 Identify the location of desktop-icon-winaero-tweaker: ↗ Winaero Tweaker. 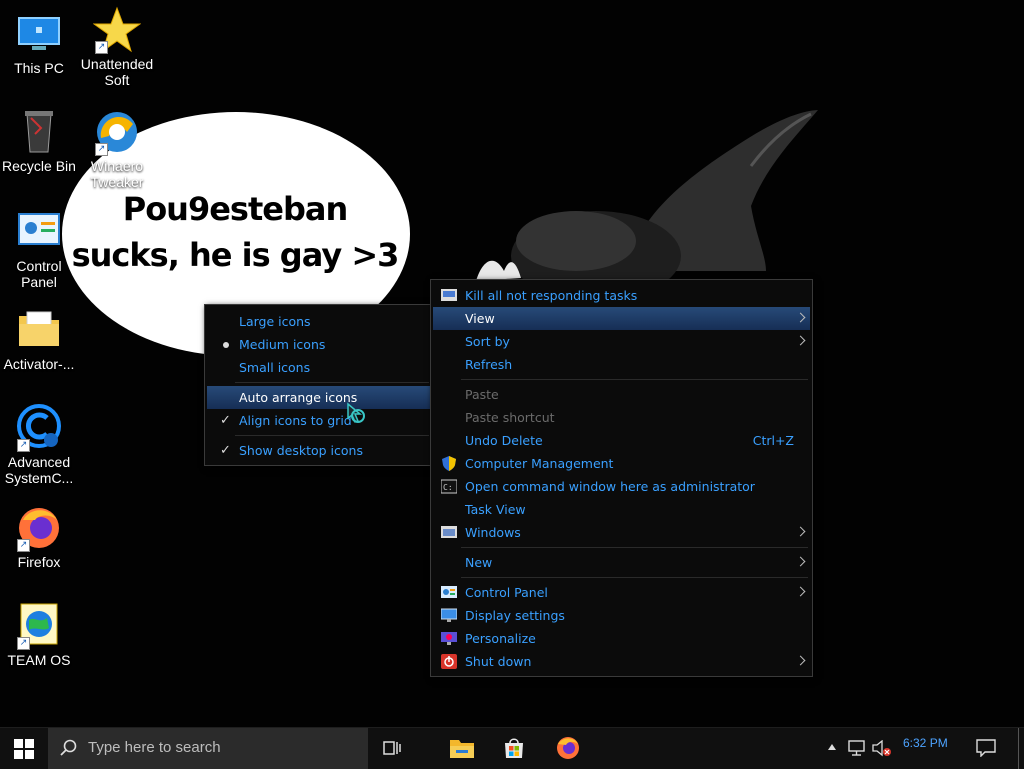
(117, 149).